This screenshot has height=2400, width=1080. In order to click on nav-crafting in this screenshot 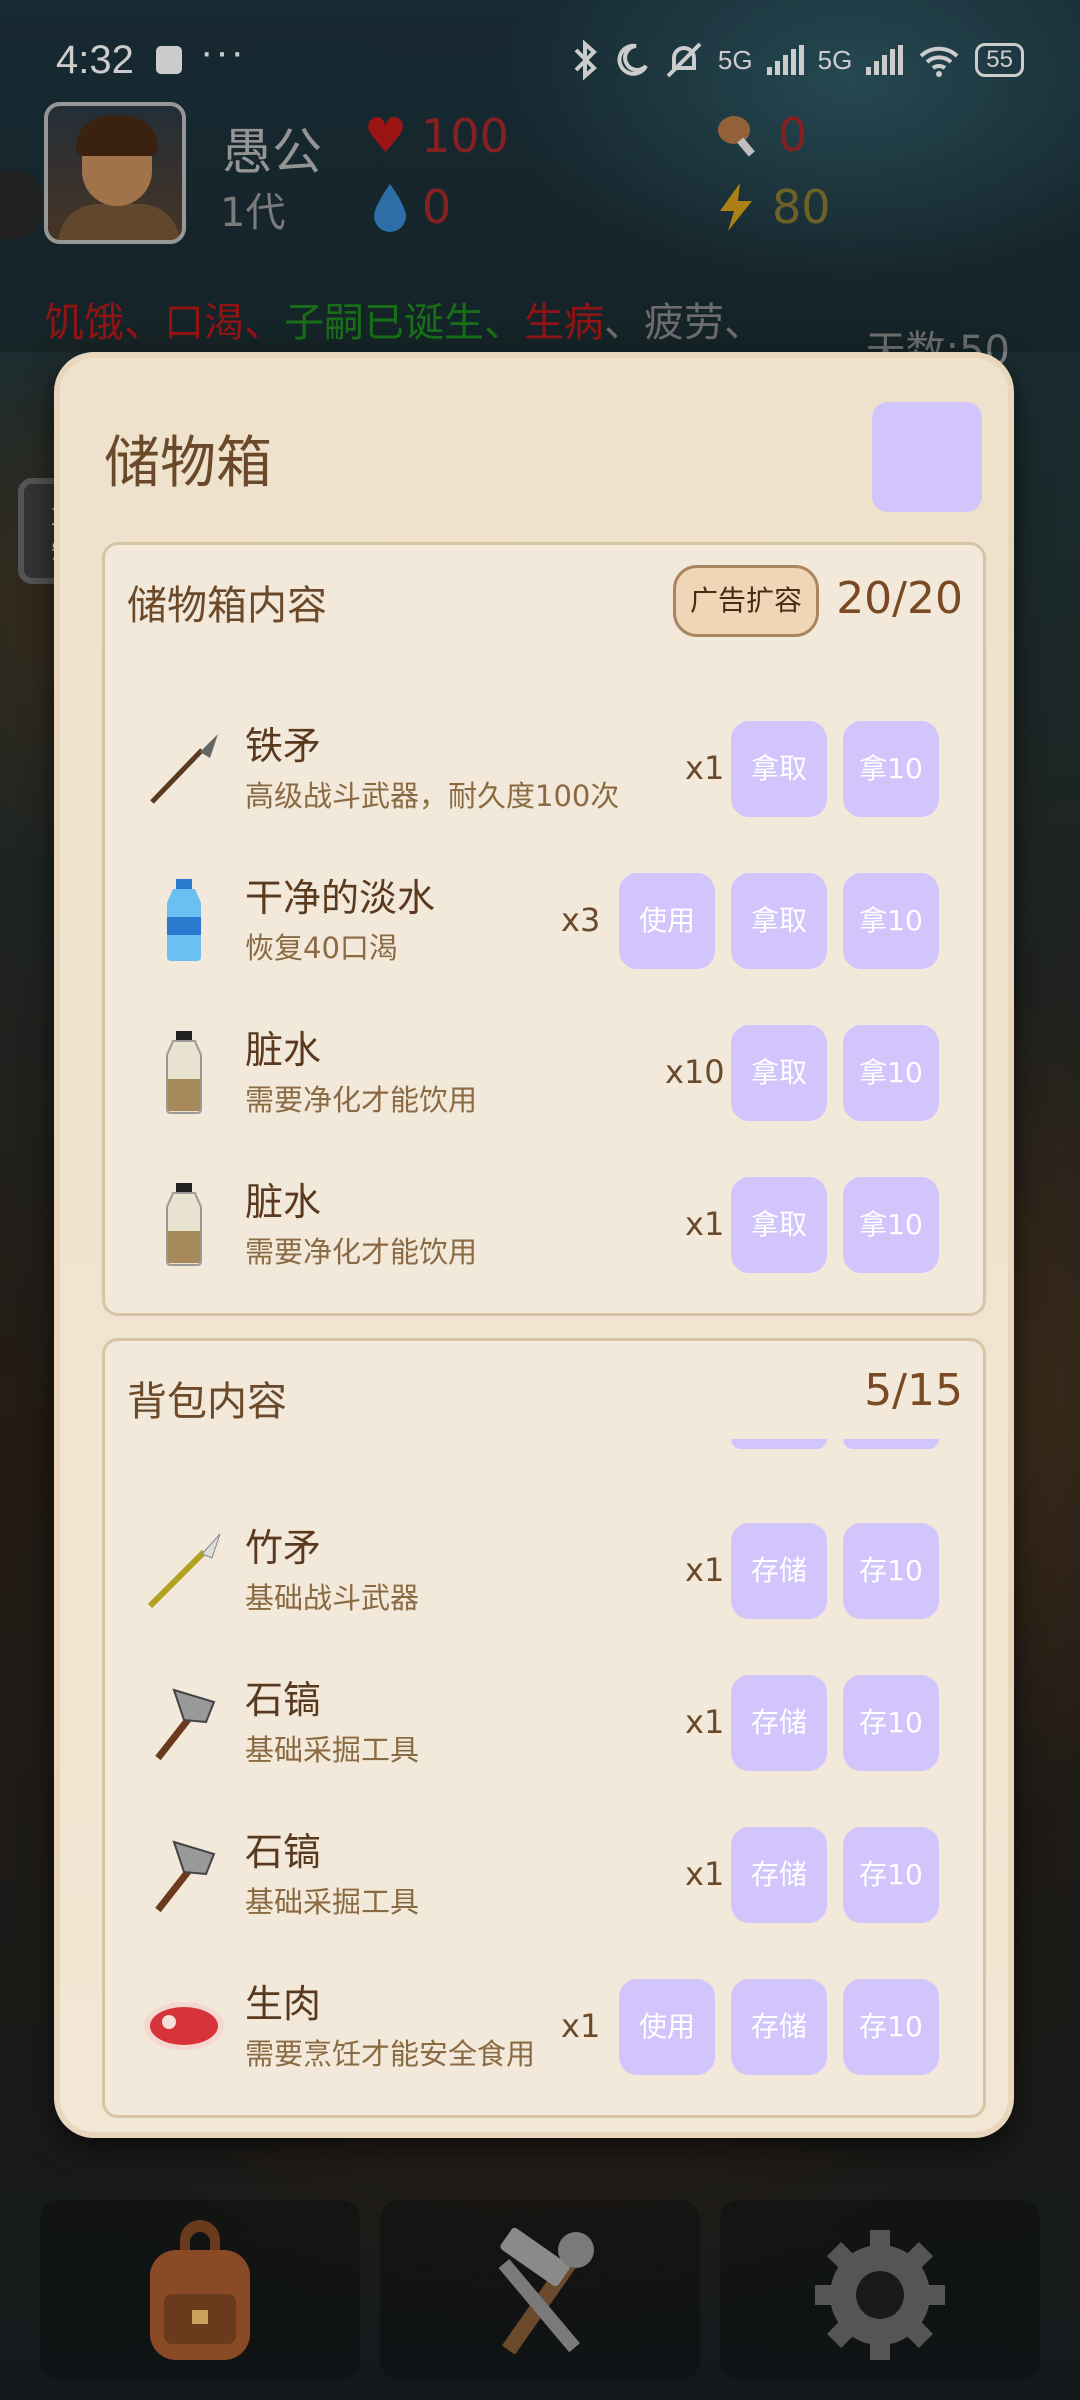, I will do `click(540, 2290)`.